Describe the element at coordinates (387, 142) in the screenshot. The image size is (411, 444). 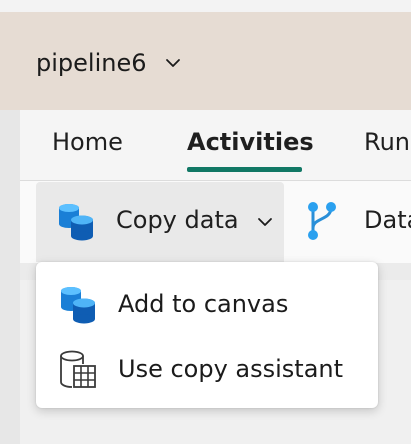
I see `tab-run: Run` at that location.